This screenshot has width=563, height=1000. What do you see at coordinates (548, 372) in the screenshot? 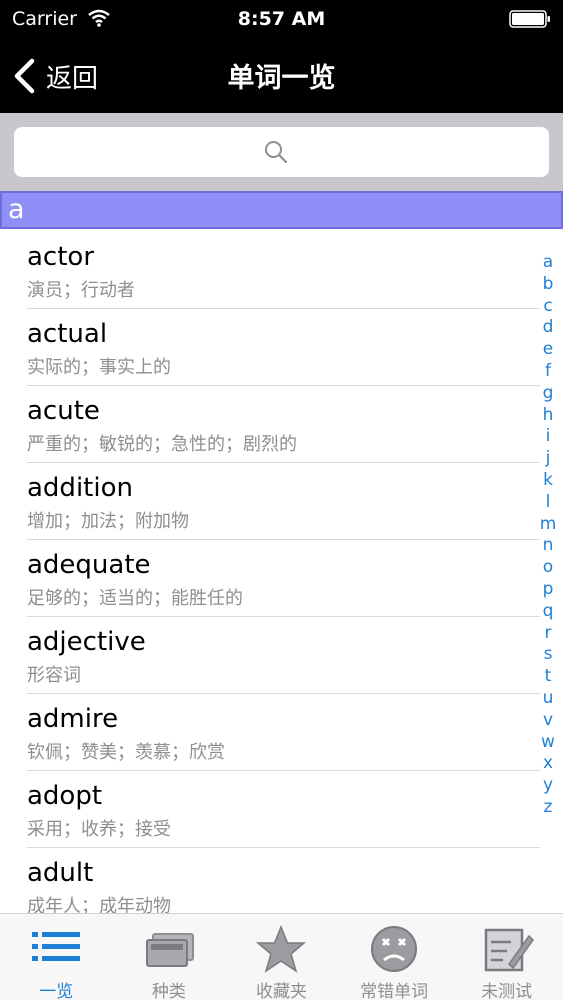
I see `index-letter: f` at bounding box center [548, 372].